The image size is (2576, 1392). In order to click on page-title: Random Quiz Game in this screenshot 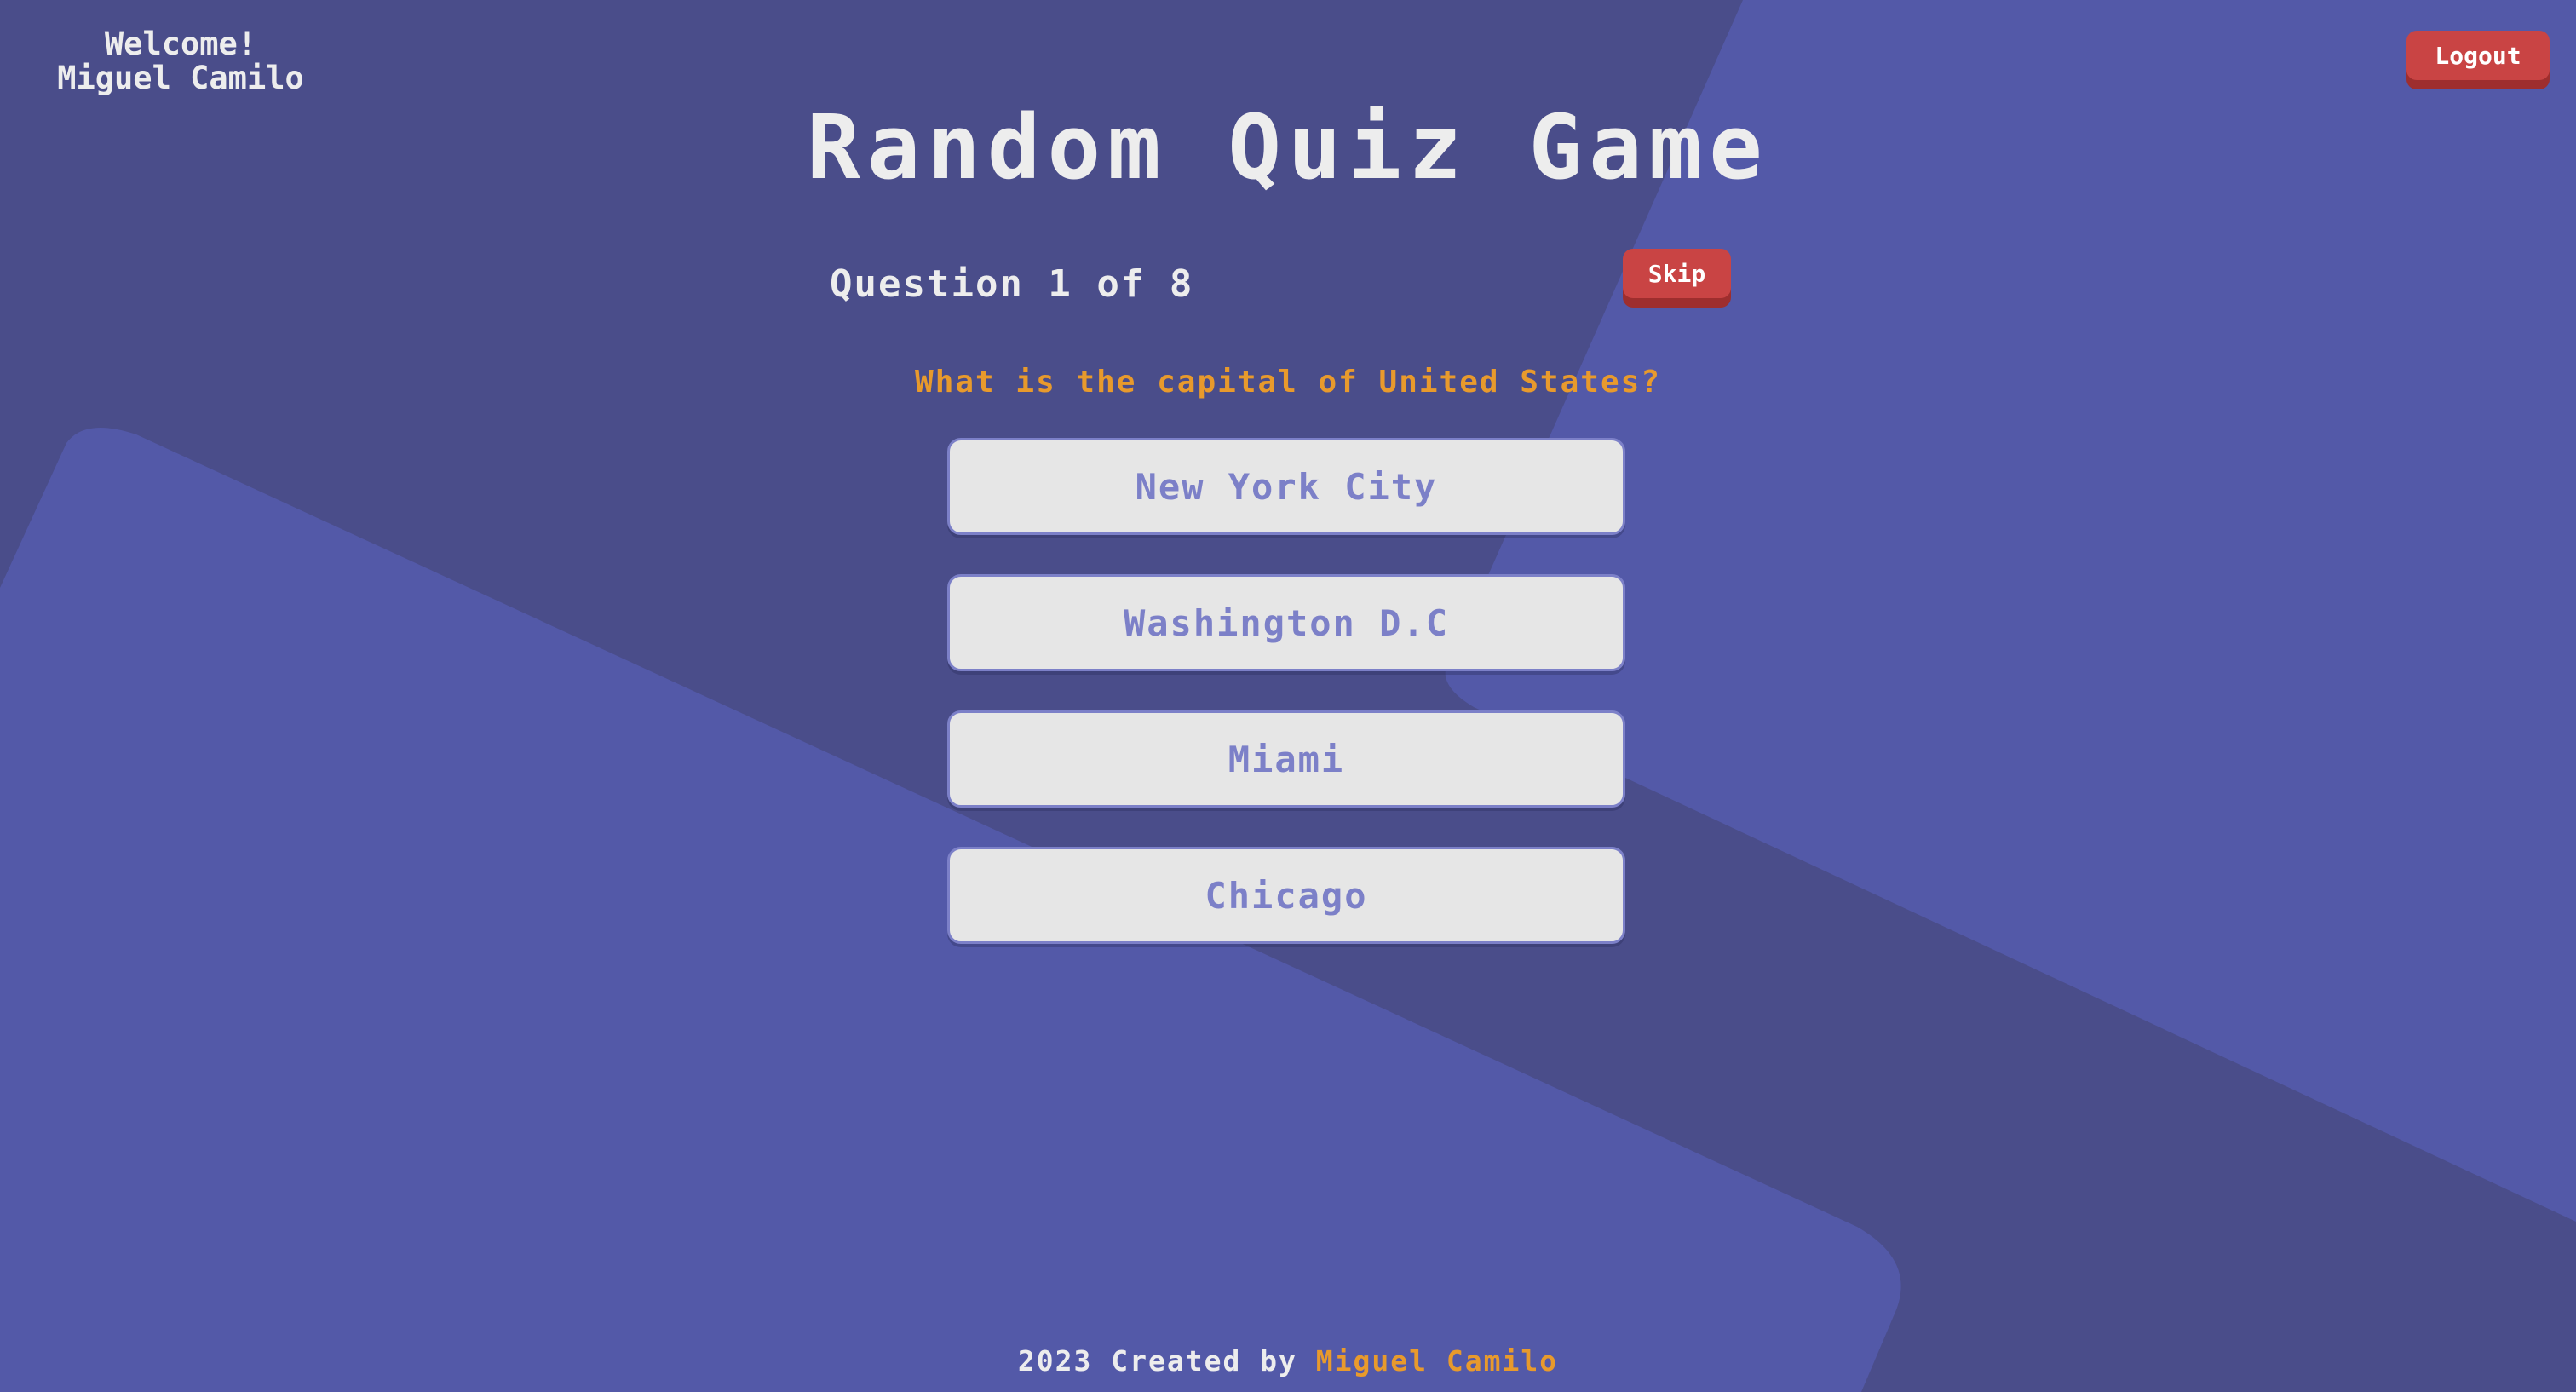, I will do `click(1288, 147)`.